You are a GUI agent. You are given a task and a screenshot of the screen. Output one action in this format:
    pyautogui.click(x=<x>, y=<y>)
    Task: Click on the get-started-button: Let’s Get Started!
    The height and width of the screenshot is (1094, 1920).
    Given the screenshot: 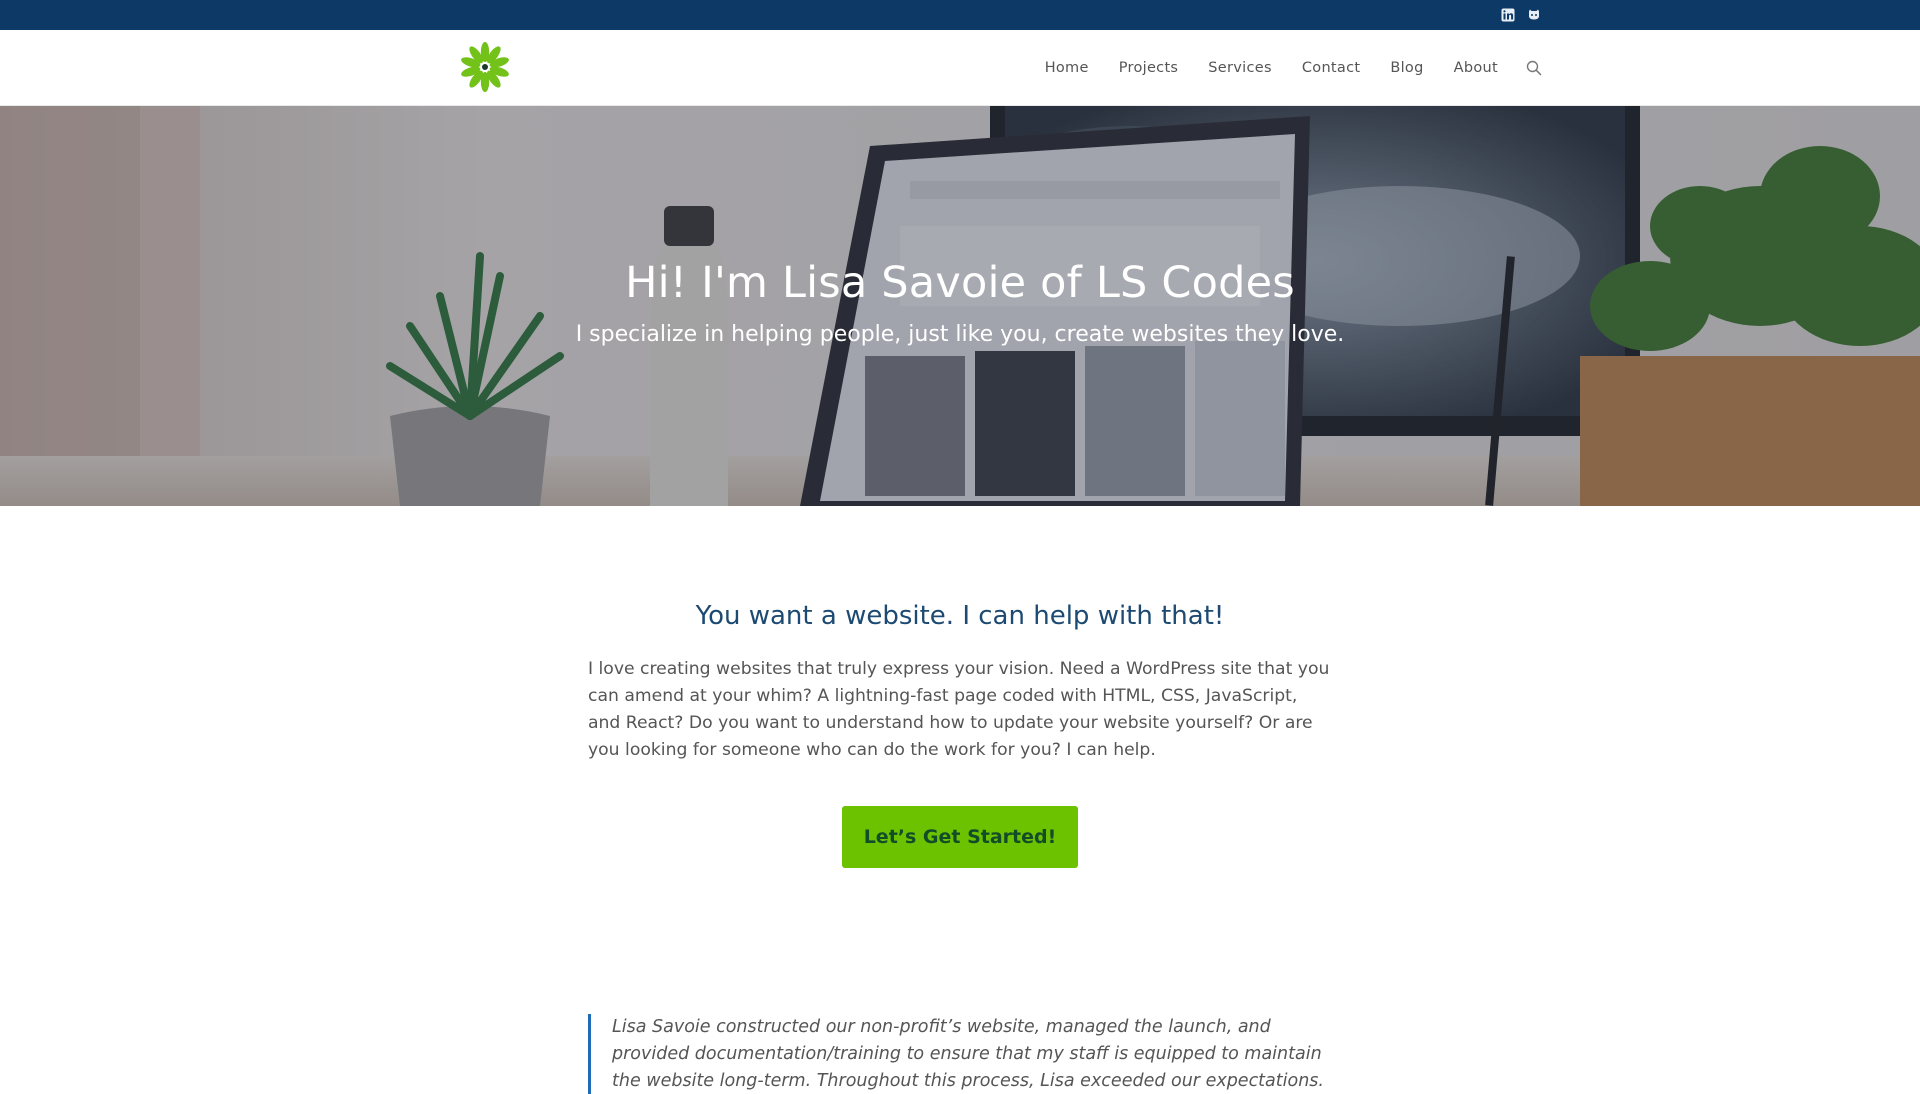 What is the action you would take?
    pyautogui.click(x=960, y=837)
    